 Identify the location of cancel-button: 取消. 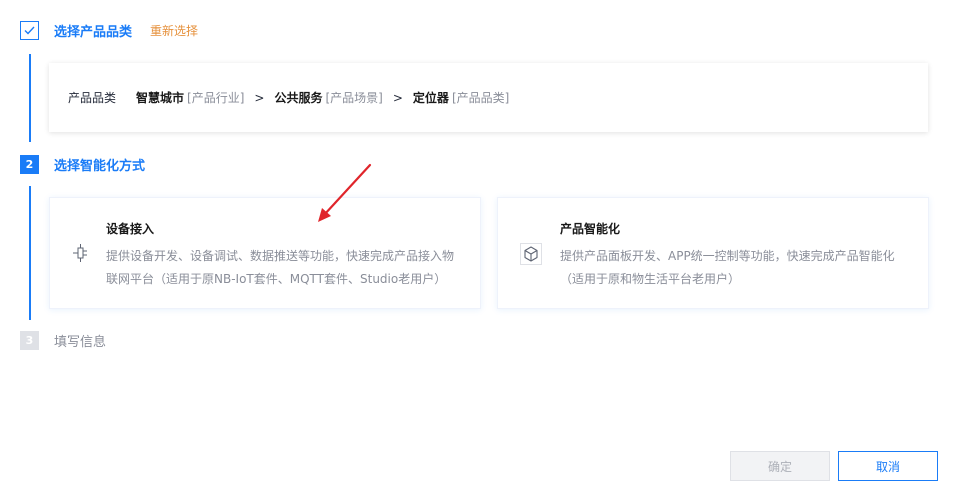
(888, 466).